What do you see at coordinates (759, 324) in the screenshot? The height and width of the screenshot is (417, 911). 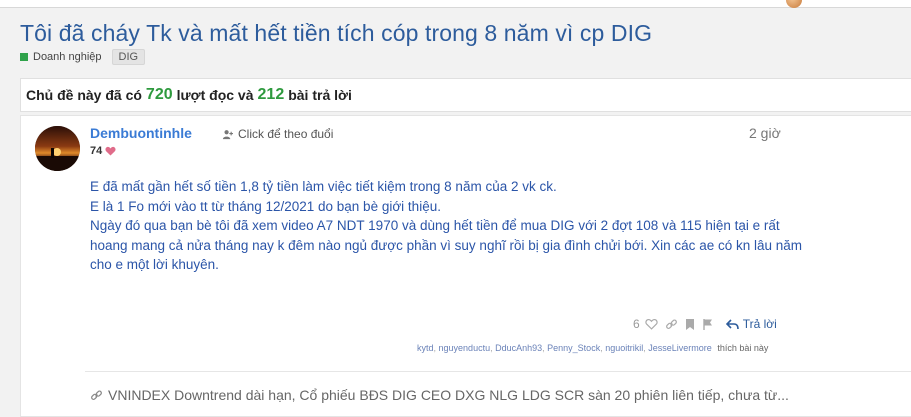 I see `reply-label: Trả lời` at bounding box center [759, 324].